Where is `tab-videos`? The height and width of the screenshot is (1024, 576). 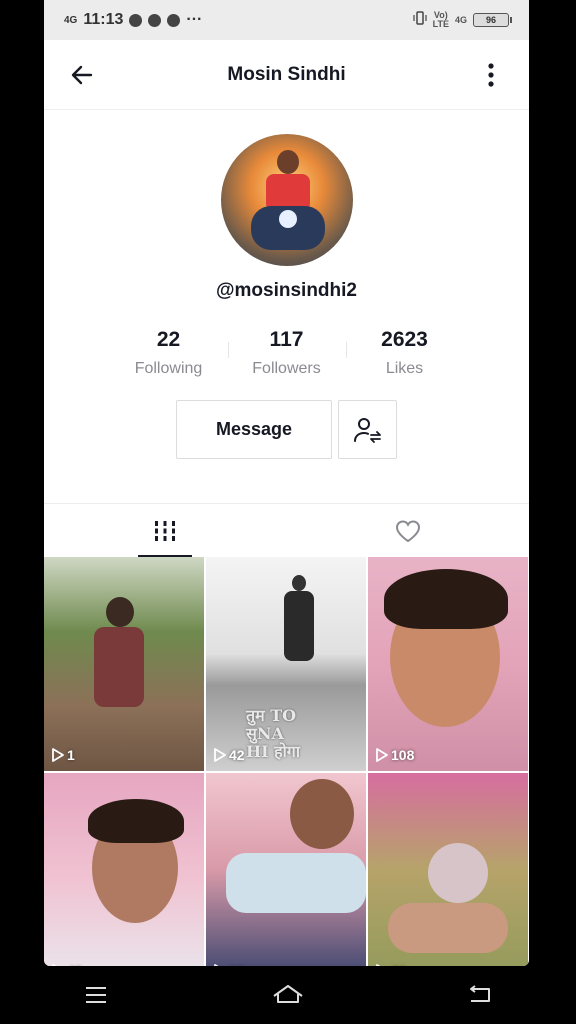
tab-videos is located at coordinates (165, 530).